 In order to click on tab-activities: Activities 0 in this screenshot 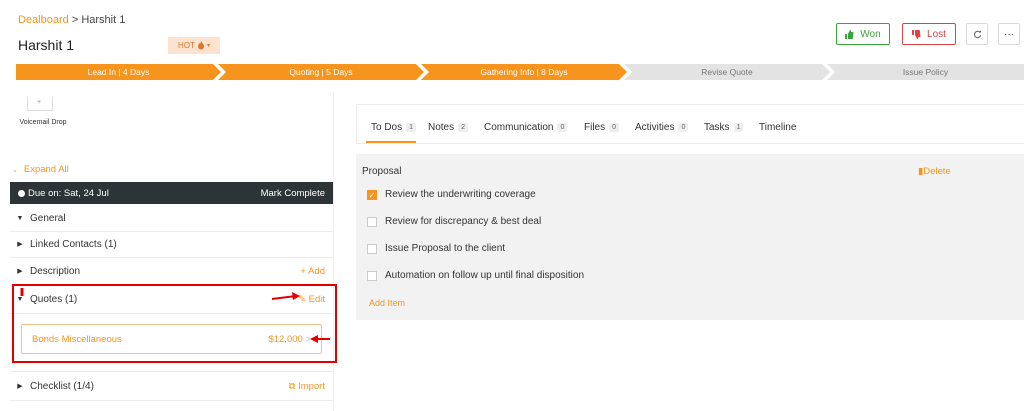, I will do `click(662, 127)`.